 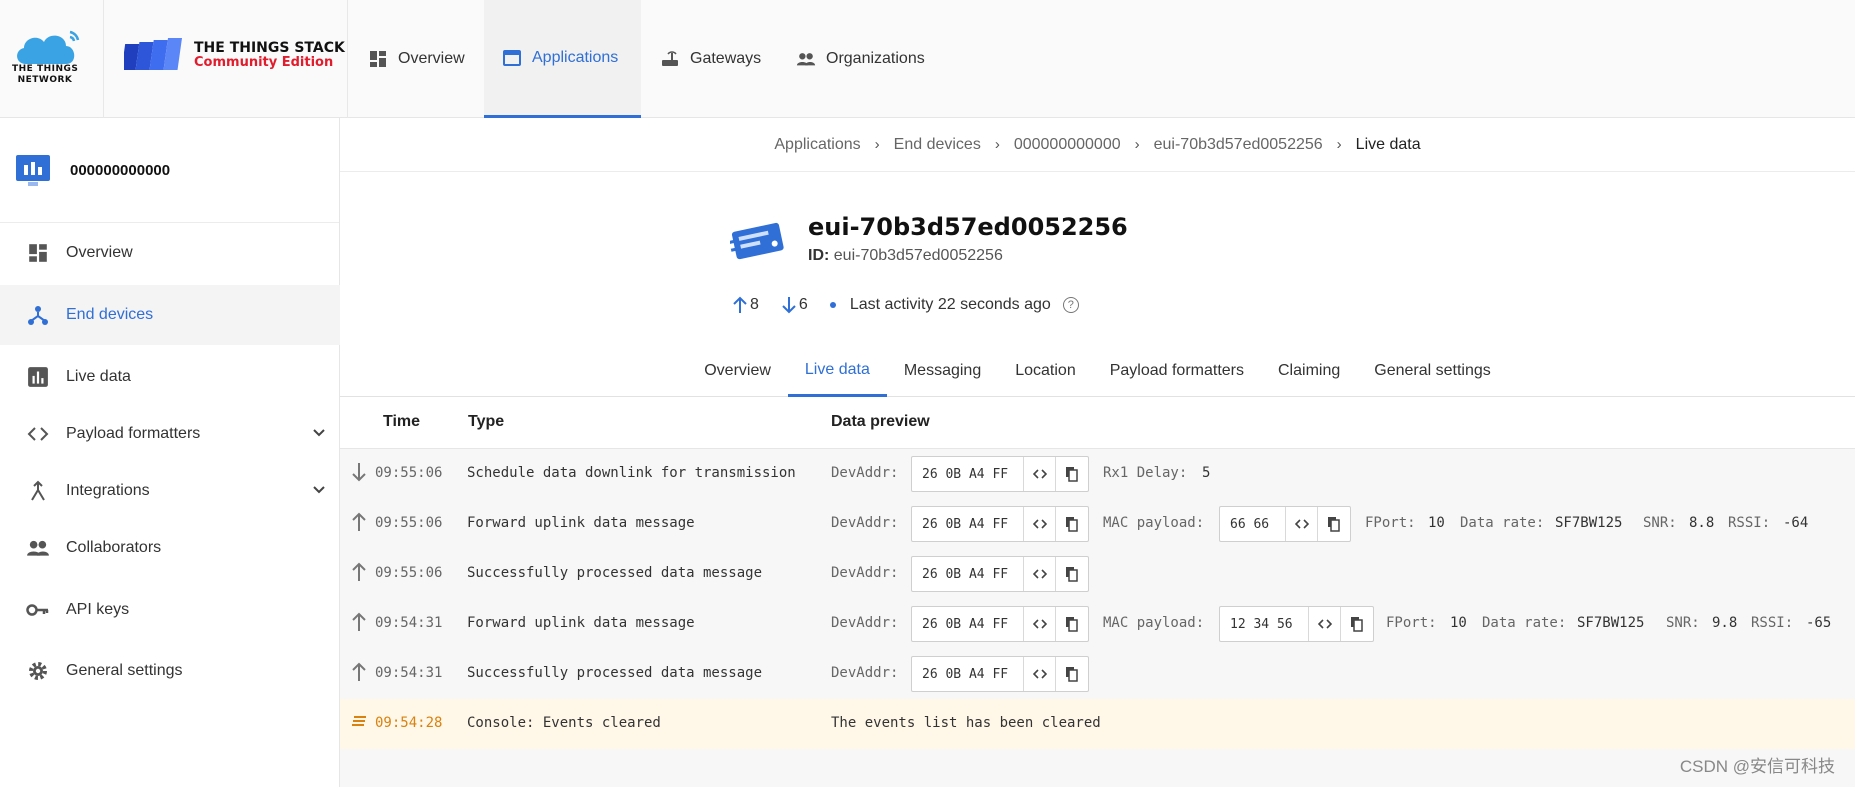 I want to click on end-device-icon, so click(x=757, y=241).